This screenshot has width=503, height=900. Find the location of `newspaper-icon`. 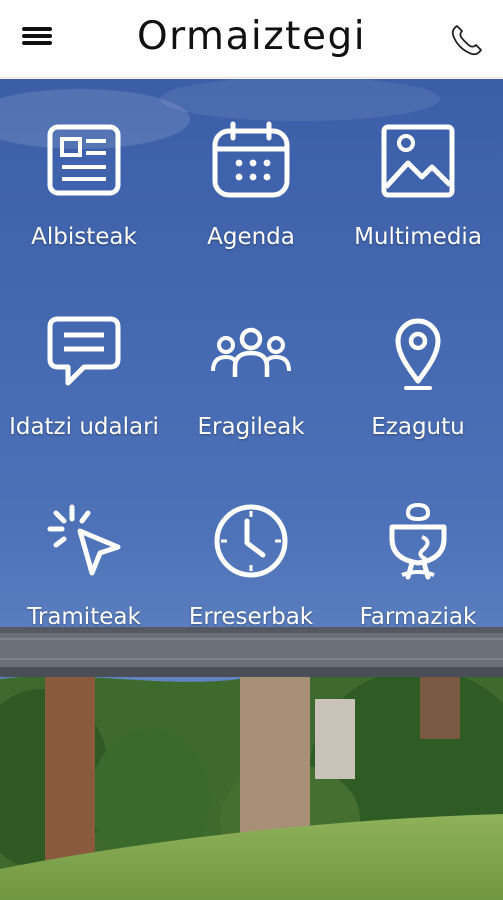

newspaper-icon is located at coordinates (84, 160).